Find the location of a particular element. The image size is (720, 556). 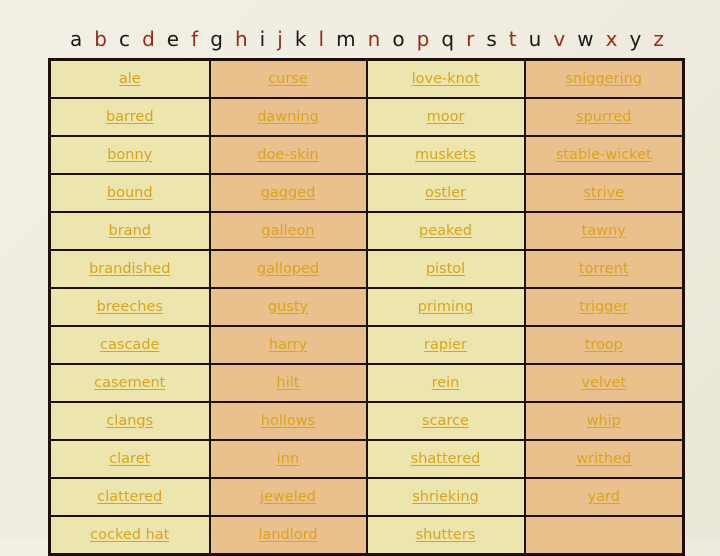

word-cell: bonny is located at coordinates (129, 155).